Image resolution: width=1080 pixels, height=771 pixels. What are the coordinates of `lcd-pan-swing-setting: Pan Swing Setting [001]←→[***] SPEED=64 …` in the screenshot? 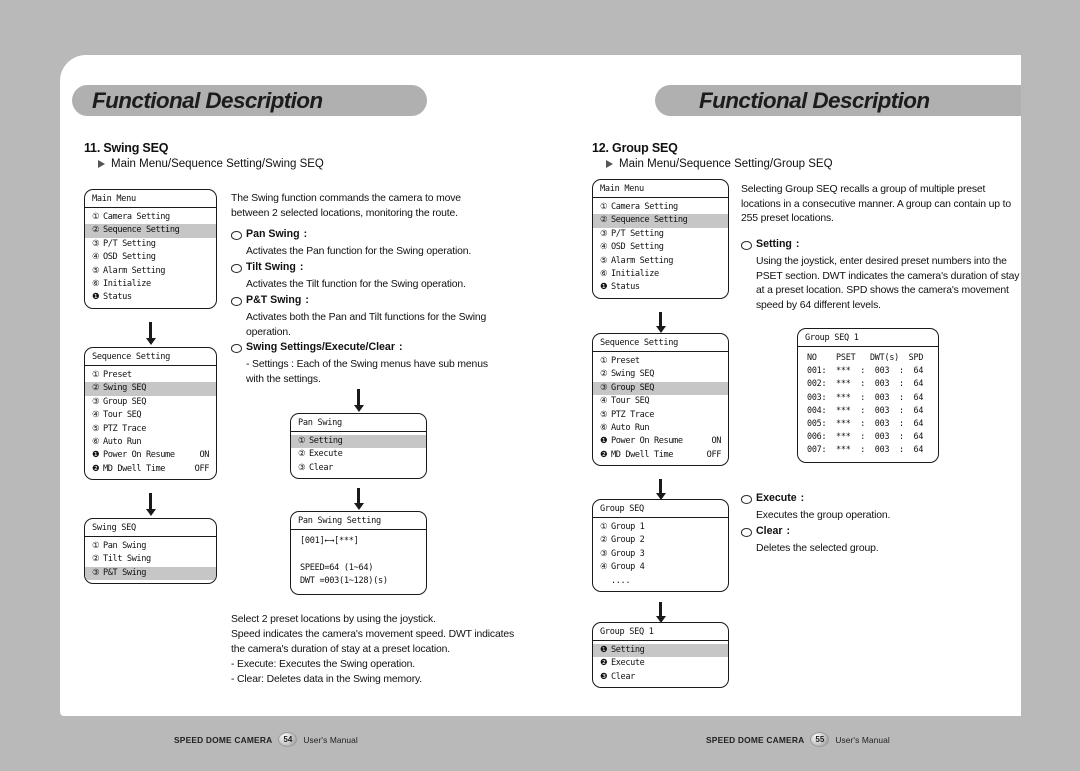 It's located at (358, 553).